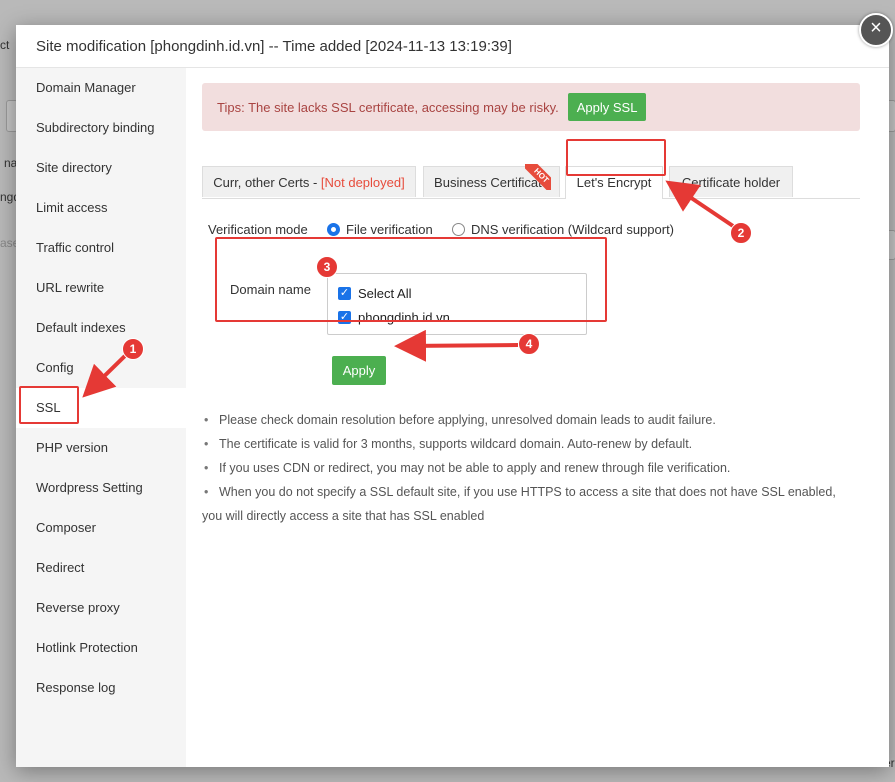  I want to click on annotation-number-3: 3, so click(327, 267).